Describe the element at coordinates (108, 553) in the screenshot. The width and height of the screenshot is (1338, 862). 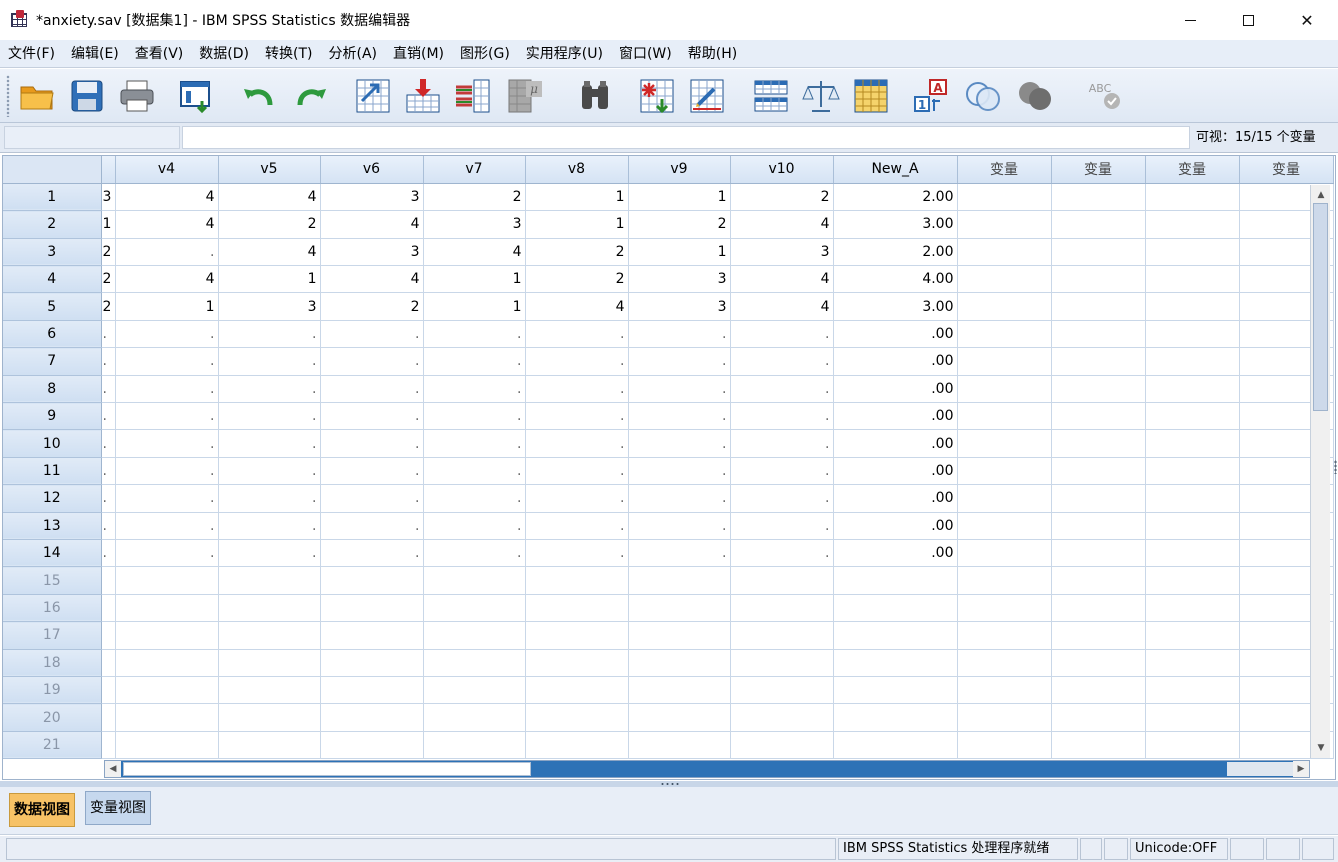
I see `data-cell-partial: .` at that location.